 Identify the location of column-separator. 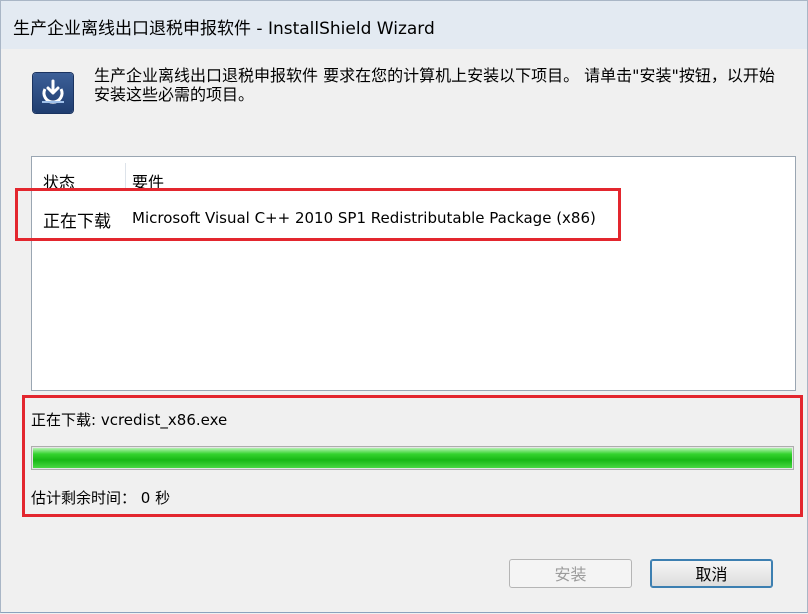
(125, 177).